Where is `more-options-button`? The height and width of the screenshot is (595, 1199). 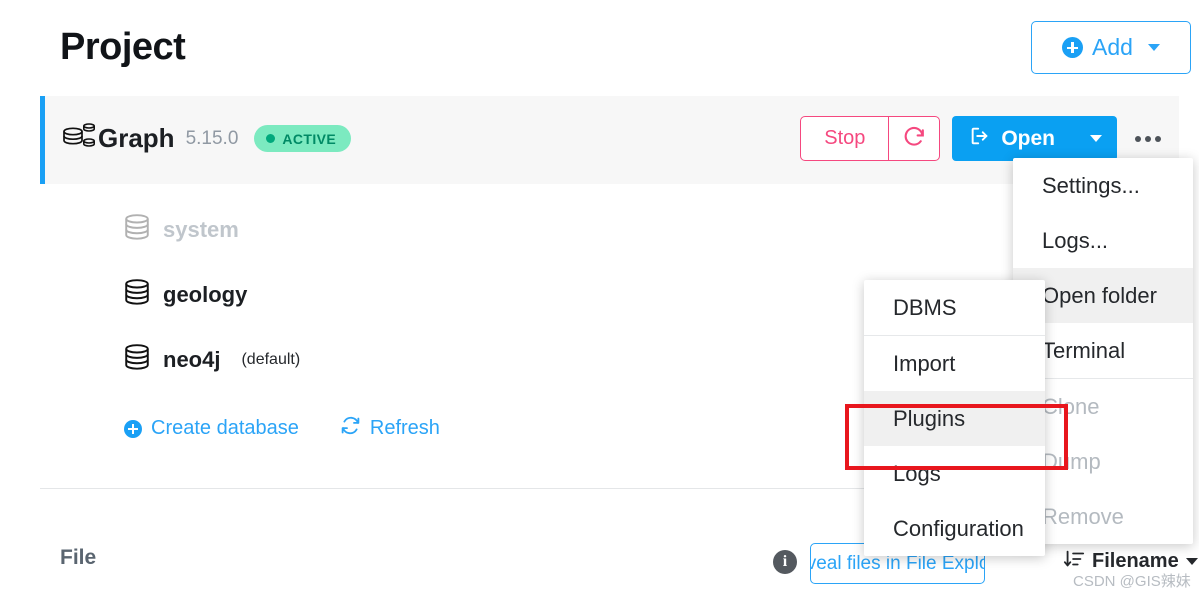 more-options-button is located at coordinates (1148, 139).